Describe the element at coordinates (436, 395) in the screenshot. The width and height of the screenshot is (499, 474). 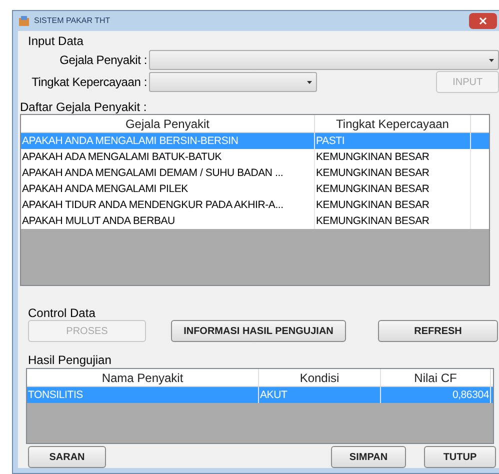
I see `table-cell: 0,86304` at that location.